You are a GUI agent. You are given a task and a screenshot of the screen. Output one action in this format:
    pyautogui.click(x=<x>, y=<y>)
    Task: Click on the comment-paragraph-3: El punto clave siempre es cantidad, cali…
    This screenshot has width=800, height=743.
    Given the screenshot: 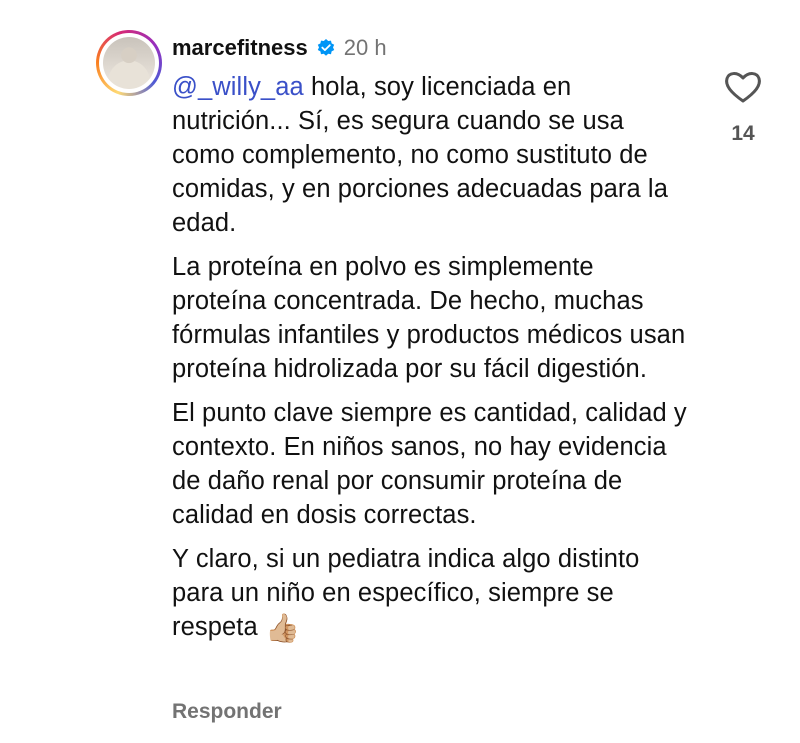 What is the action you would take?
    pyautogui.click(x=429, y=464)
    